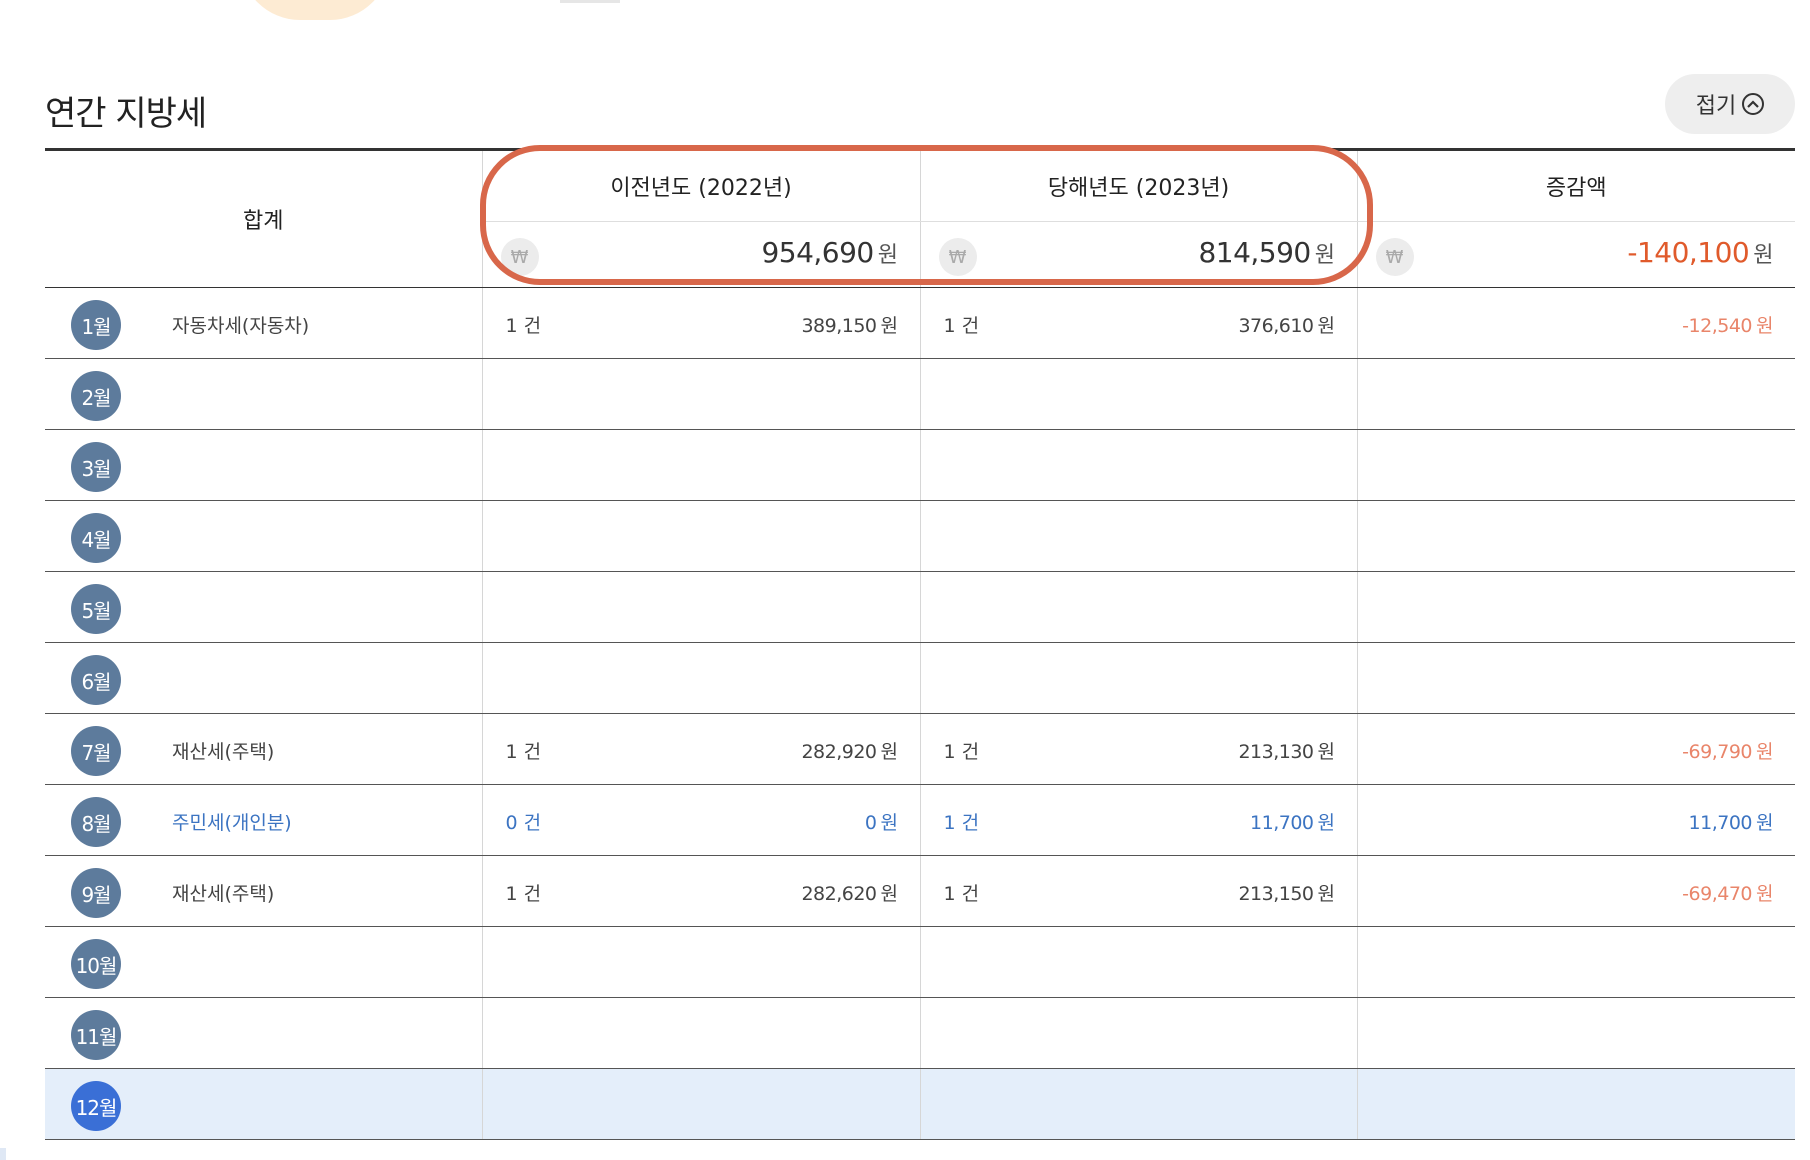 The width and height of the screenshot is (1810, 1160). What do you see at coordinates (700, 323) in the screenshot?
I see `prev-year-cell: 1 건 389,150 원` at bounding box center [700, 323].